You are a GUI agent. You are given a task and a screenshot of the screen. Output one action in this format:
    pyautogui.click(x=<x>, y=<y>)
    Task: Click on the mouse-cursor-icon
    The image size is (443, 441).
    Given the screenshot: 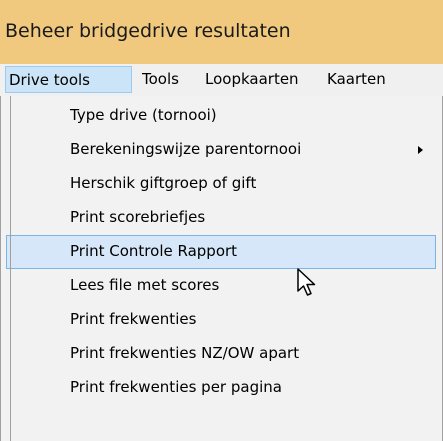 What is the action you would take?
    pyautogui.click(x=306, y=282)
    